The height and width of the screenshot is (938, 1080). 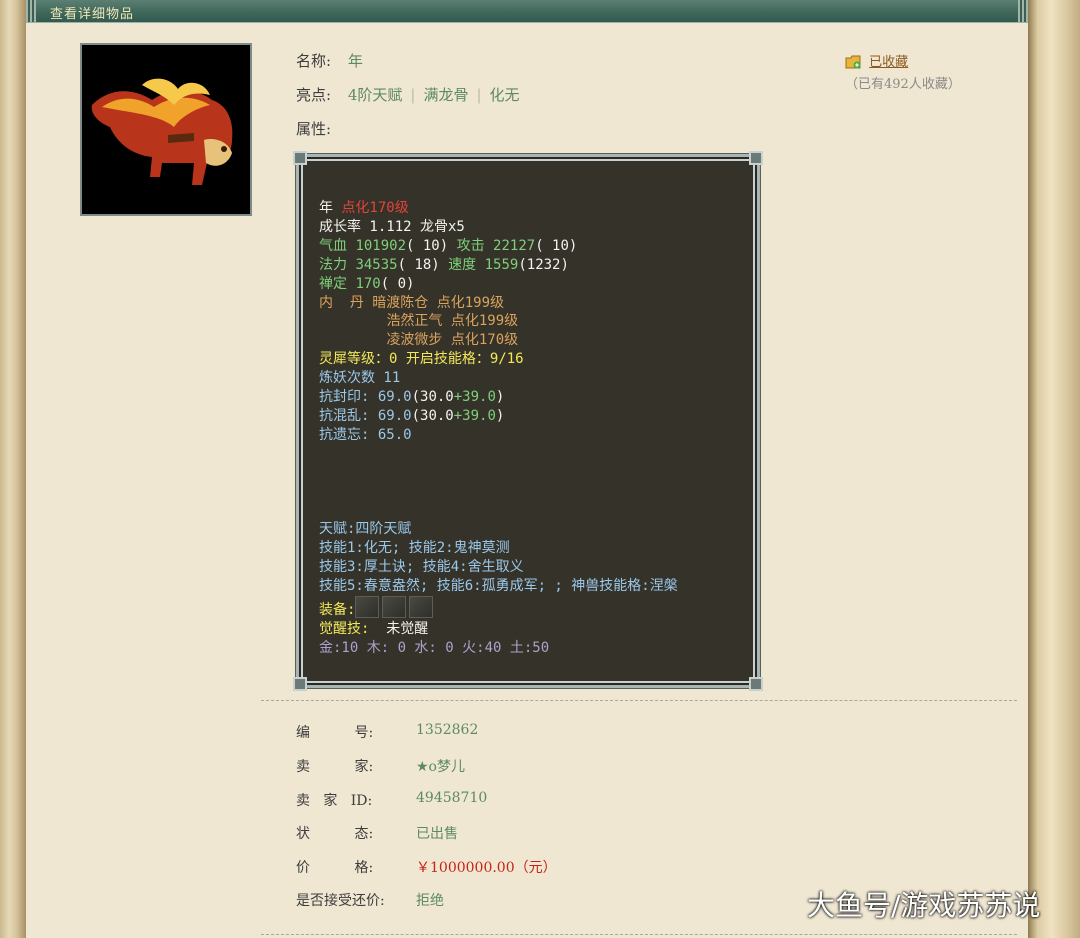 I want to click on skills-line-3: 技能5:春意盎然; 技能6:孤勇成军; ; 神兽技能格:涅槃, so click(x=498, y=586).